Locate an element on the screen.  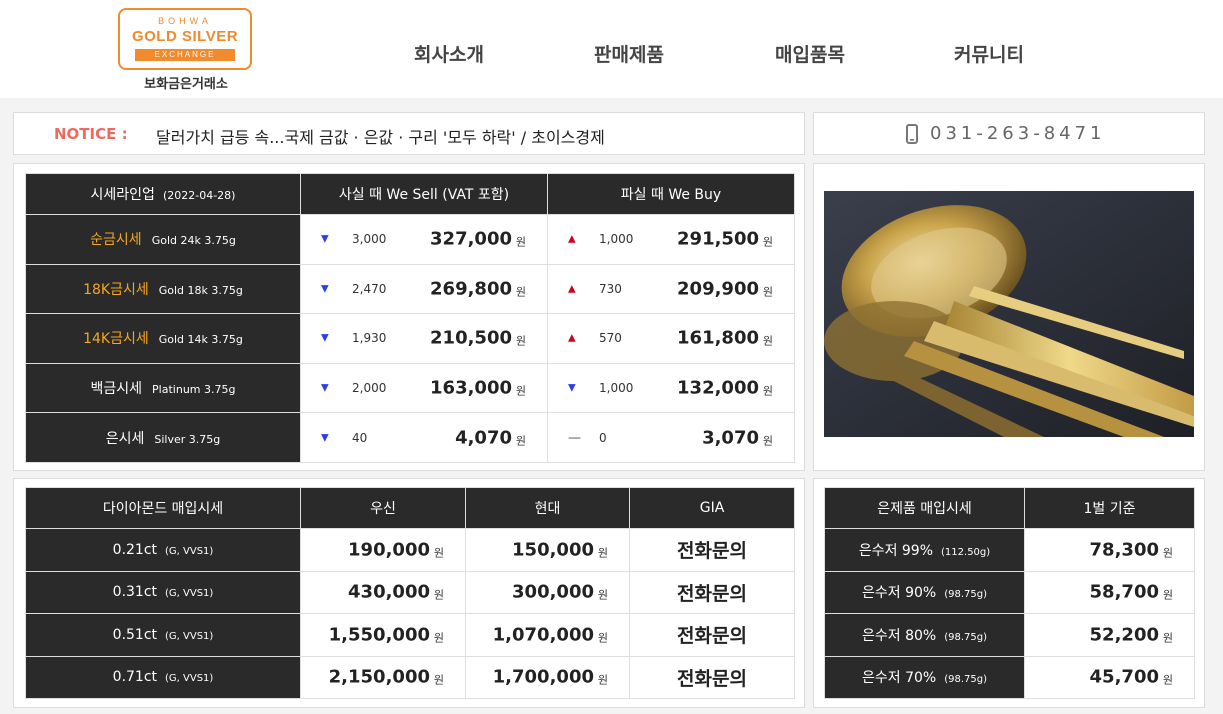
price-header-buy: 파실 때 We Buy is located at coordinates (671, 194).